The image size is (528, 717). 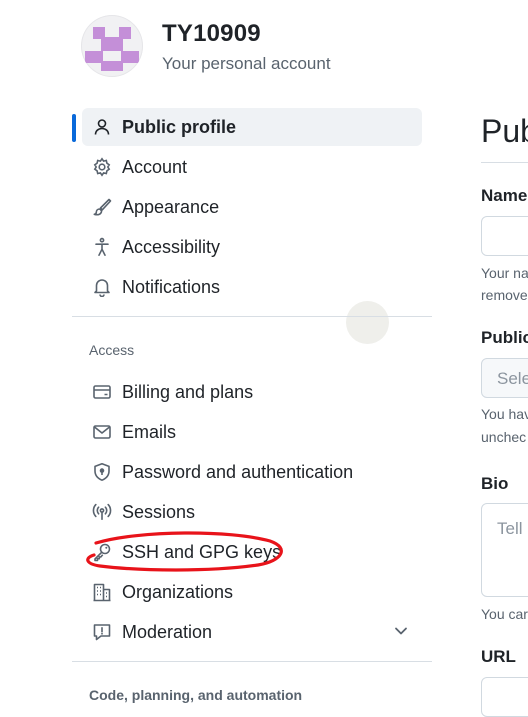 What do you see at coordinates (112, 350) in the screenshot?
I see `section-heading-access: Access` at bounding box center [112, 350].